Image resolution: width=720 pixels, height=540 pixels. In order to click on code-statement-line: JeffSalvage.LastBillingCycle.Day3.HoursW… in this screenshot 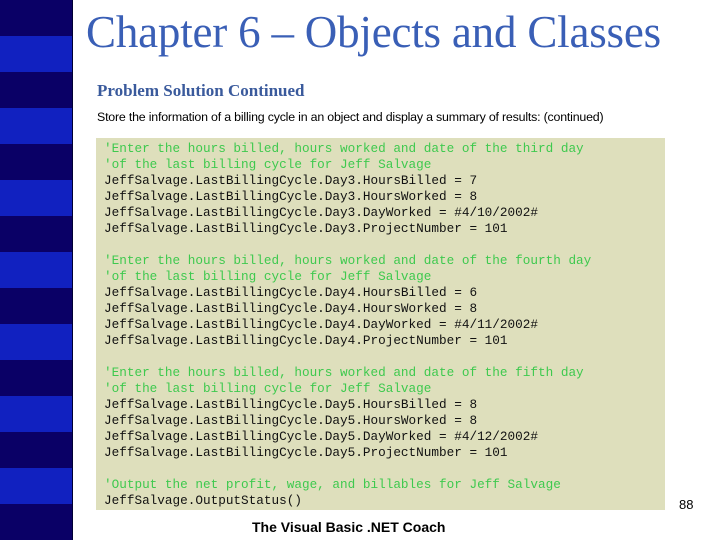, I will do `click(291, 196)`.